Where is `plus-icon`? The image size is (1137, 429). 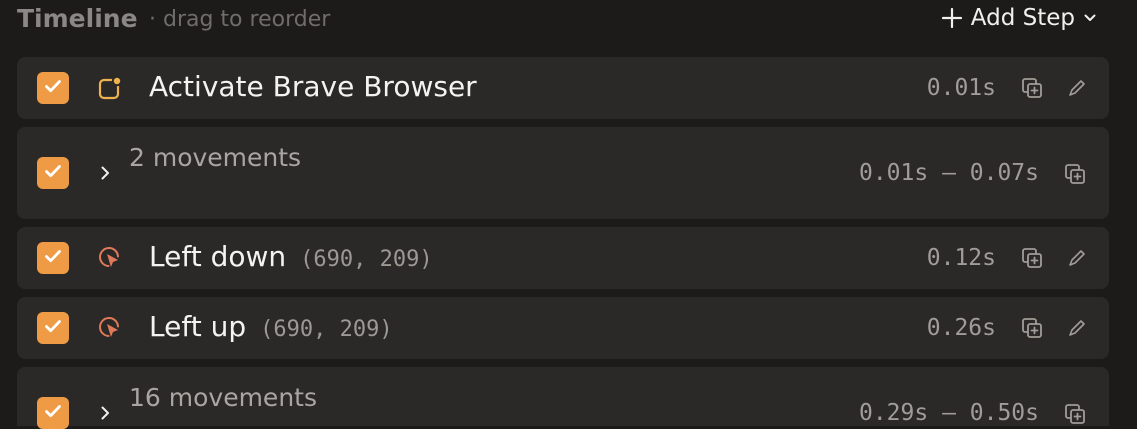 plus-icon is located at coordinates (952, 18).